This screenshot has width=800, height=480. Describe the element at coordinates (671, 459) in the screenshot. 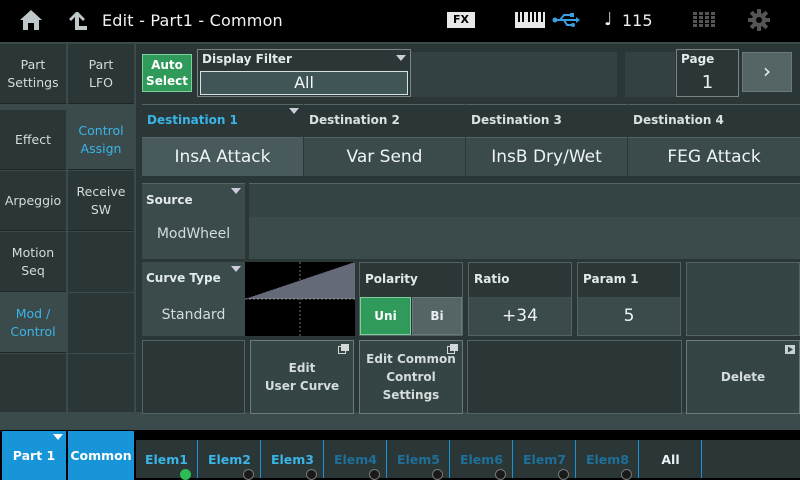

I see `element-tab-all: All` at that location.